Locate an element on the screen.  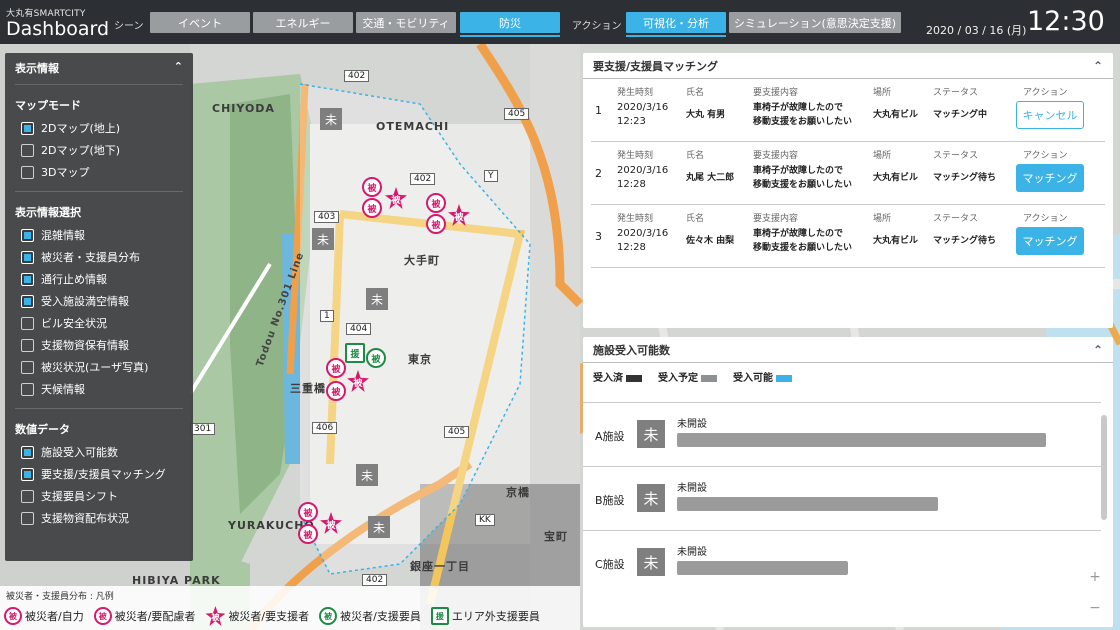
support-content-line: 車椅子が故障したので is located at coordinates (798, 171).